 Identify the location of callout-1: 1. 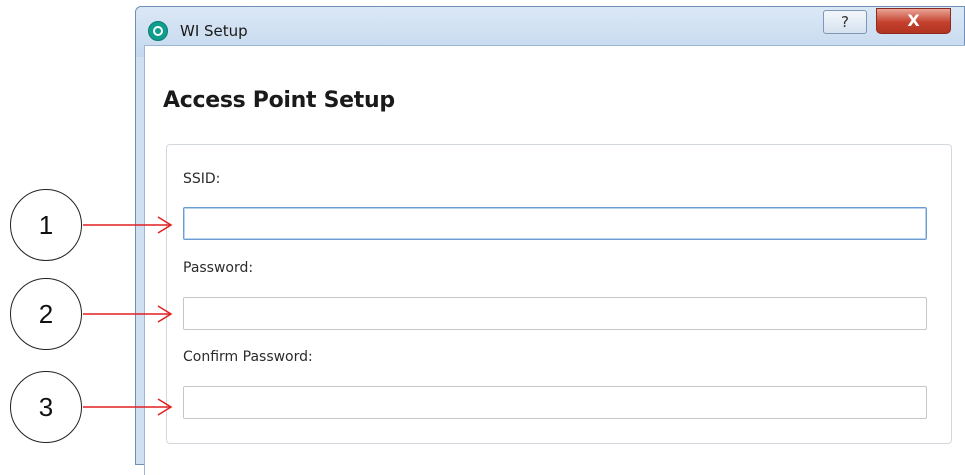
(46, 225).